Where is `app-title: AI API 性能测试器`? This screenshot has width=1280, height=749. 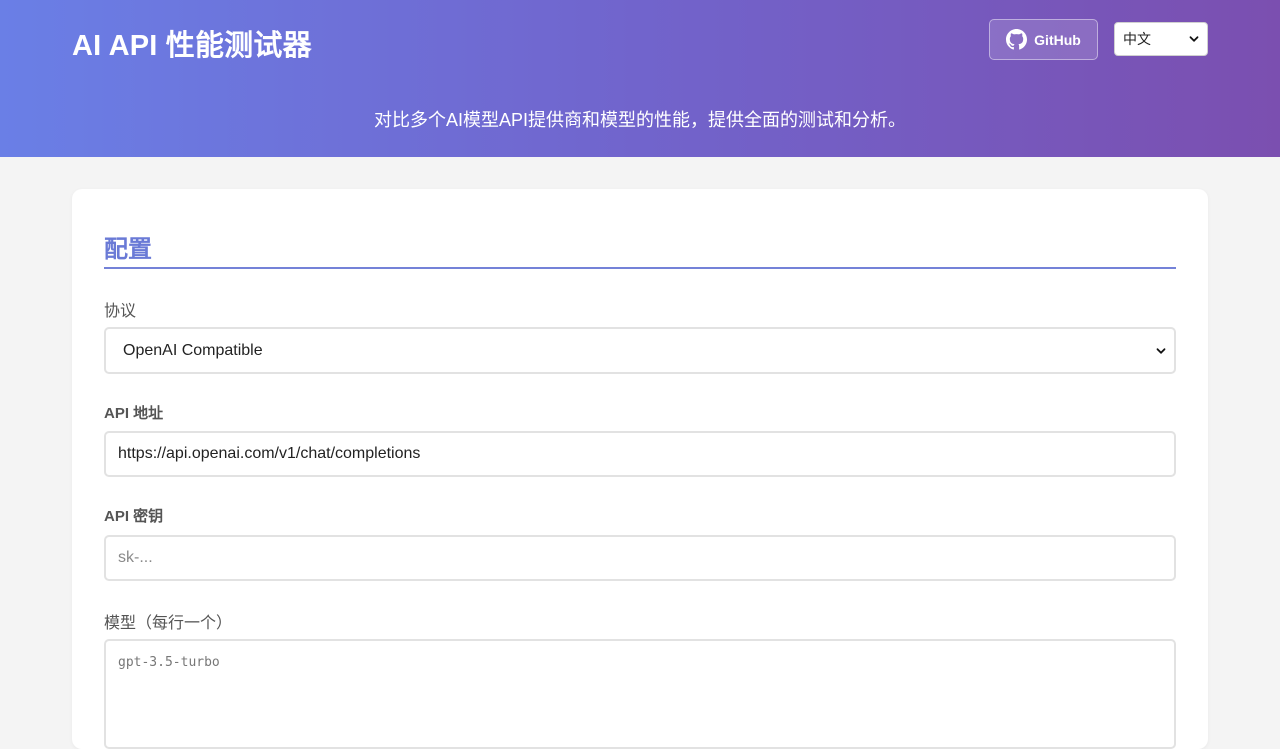 app-title: AI API 性能测试器 is located at coordinates (192, 46).